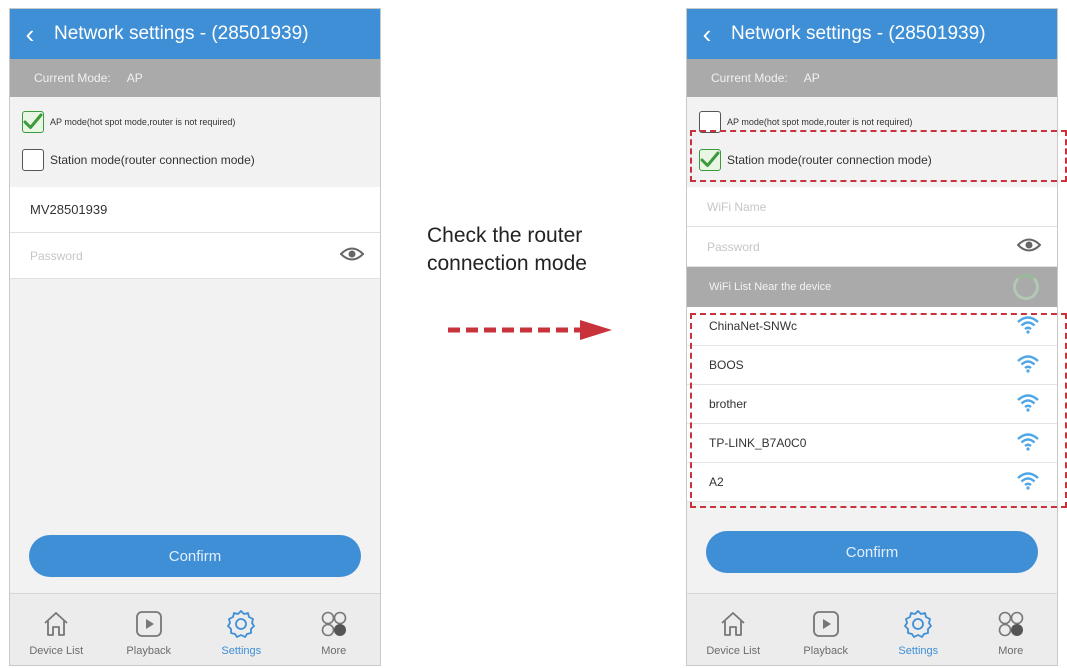  Describe the element at coordinates (770, 287) in the screenshot. I see `wifi-list-title: WiFi List Near the device` at that location.